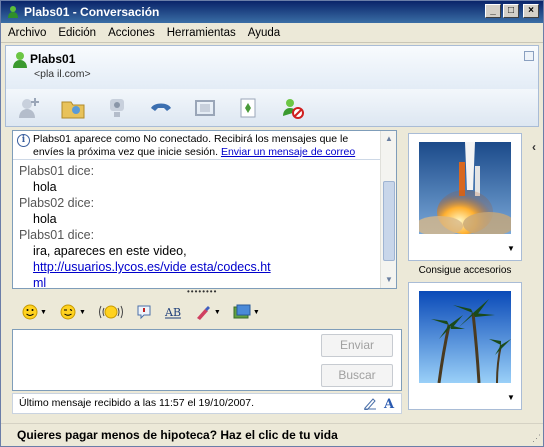 The height and width of the screenshot is (447, 544). I want to click on call-icon, so click(161, 108).